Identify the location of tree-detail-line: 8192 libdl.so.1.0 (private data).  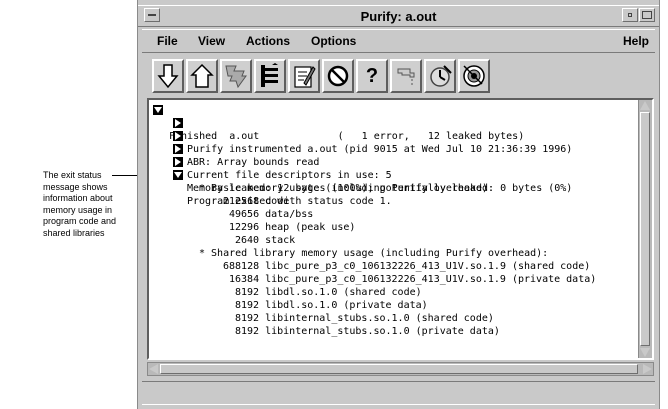
(331, 305).